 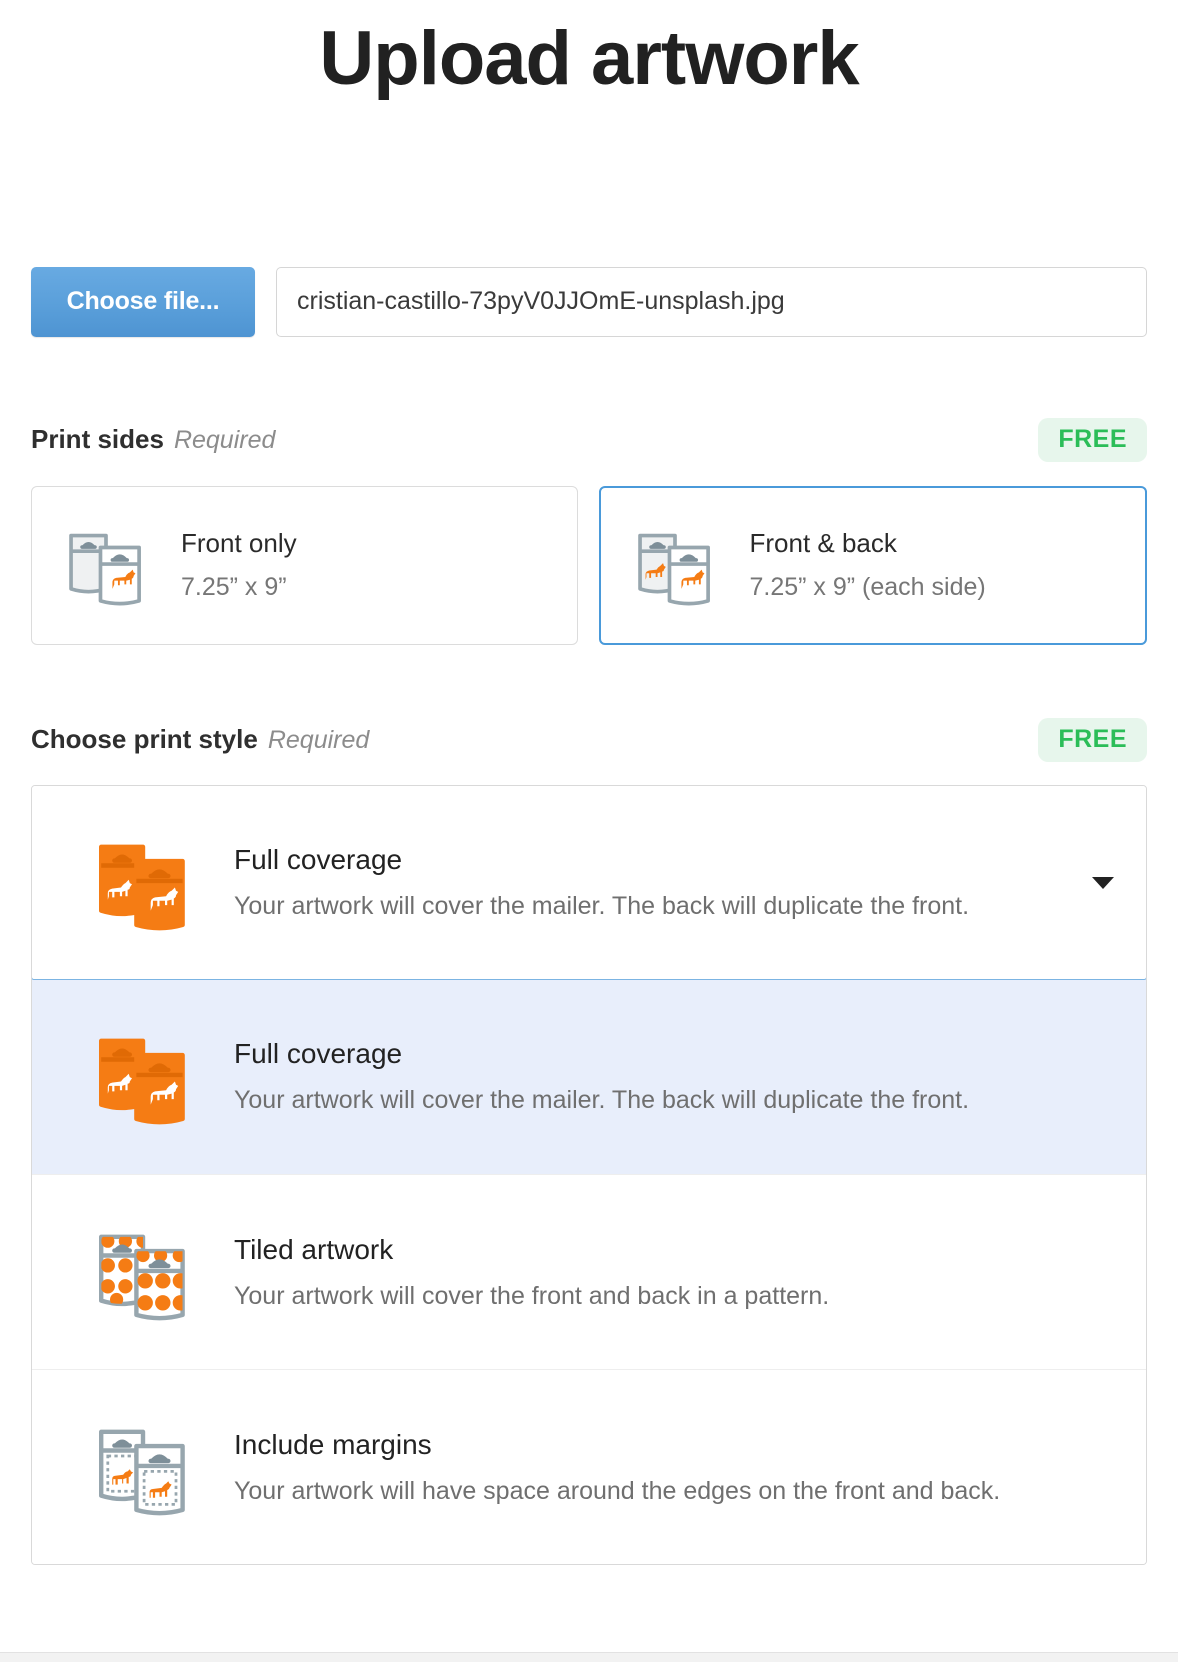 I want to click on print-style-header: Choose print style Required FREE, so click(x=589, y=740).